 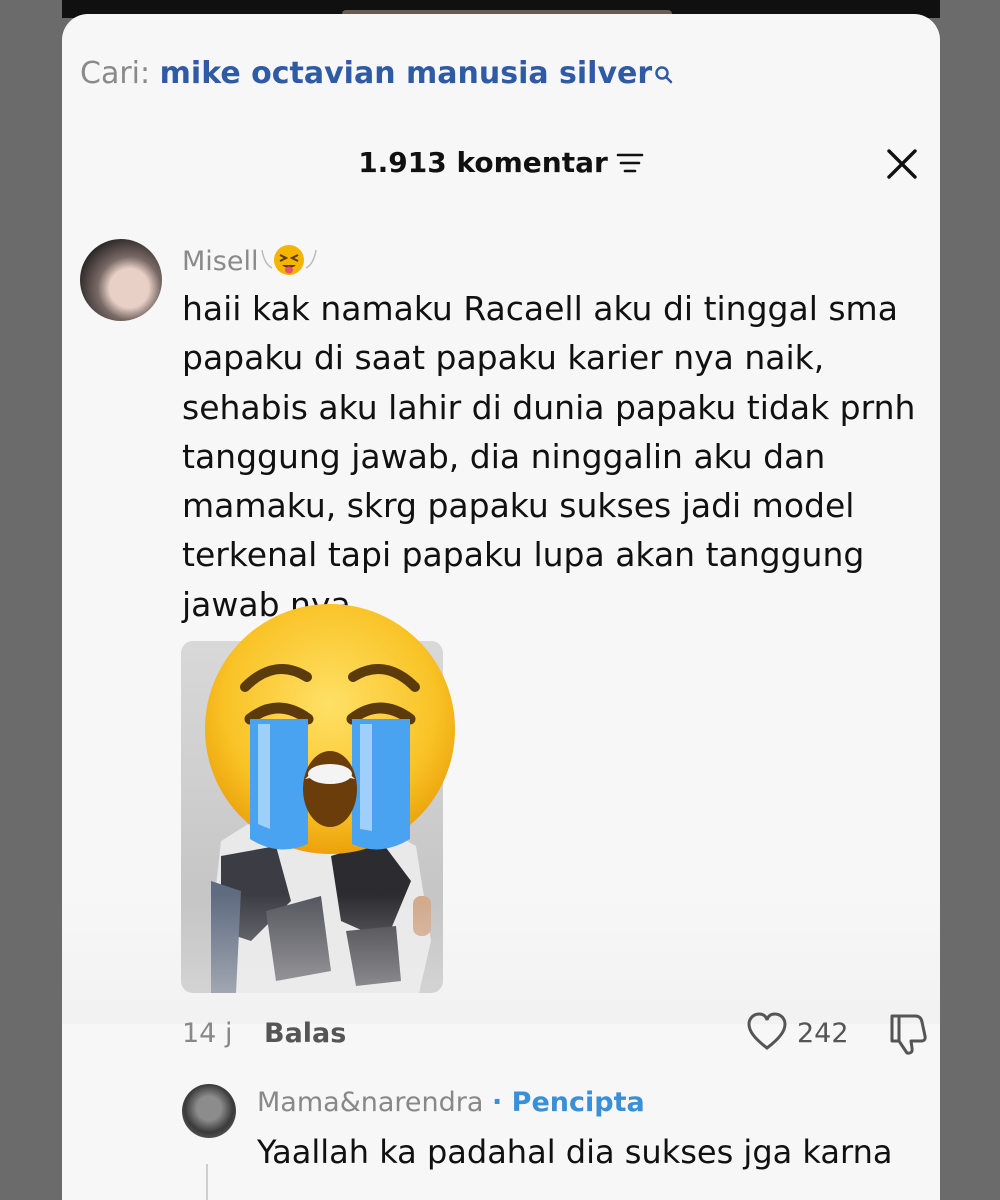 I want to click on comment-username: Misell, so click(x=250, y=262).